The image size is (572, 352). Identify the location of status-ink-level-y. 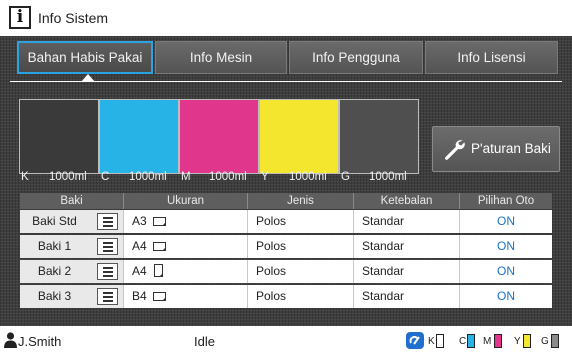
(527, 341).